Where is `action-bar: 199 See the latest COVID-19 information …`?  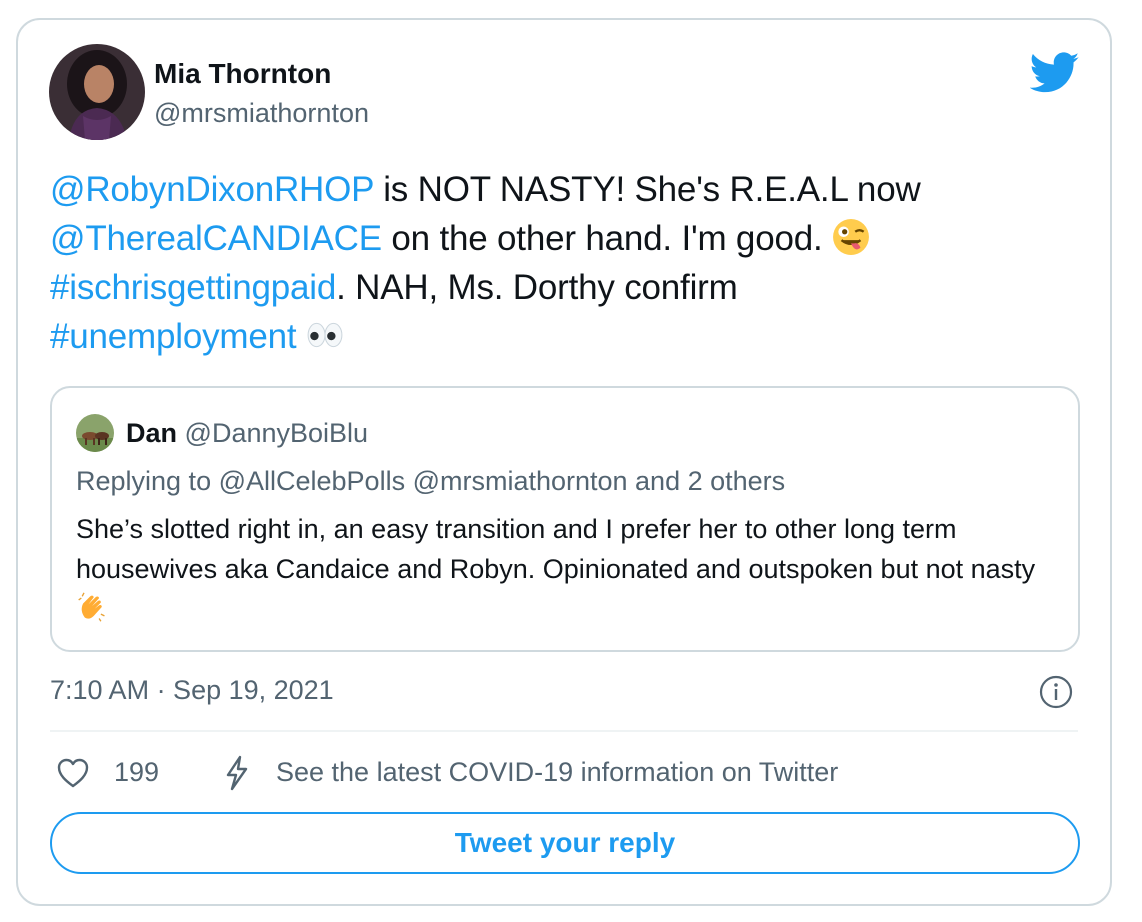 action-bar: 199 See the latest COVID-19 information … is located at coordinates (565, 774).